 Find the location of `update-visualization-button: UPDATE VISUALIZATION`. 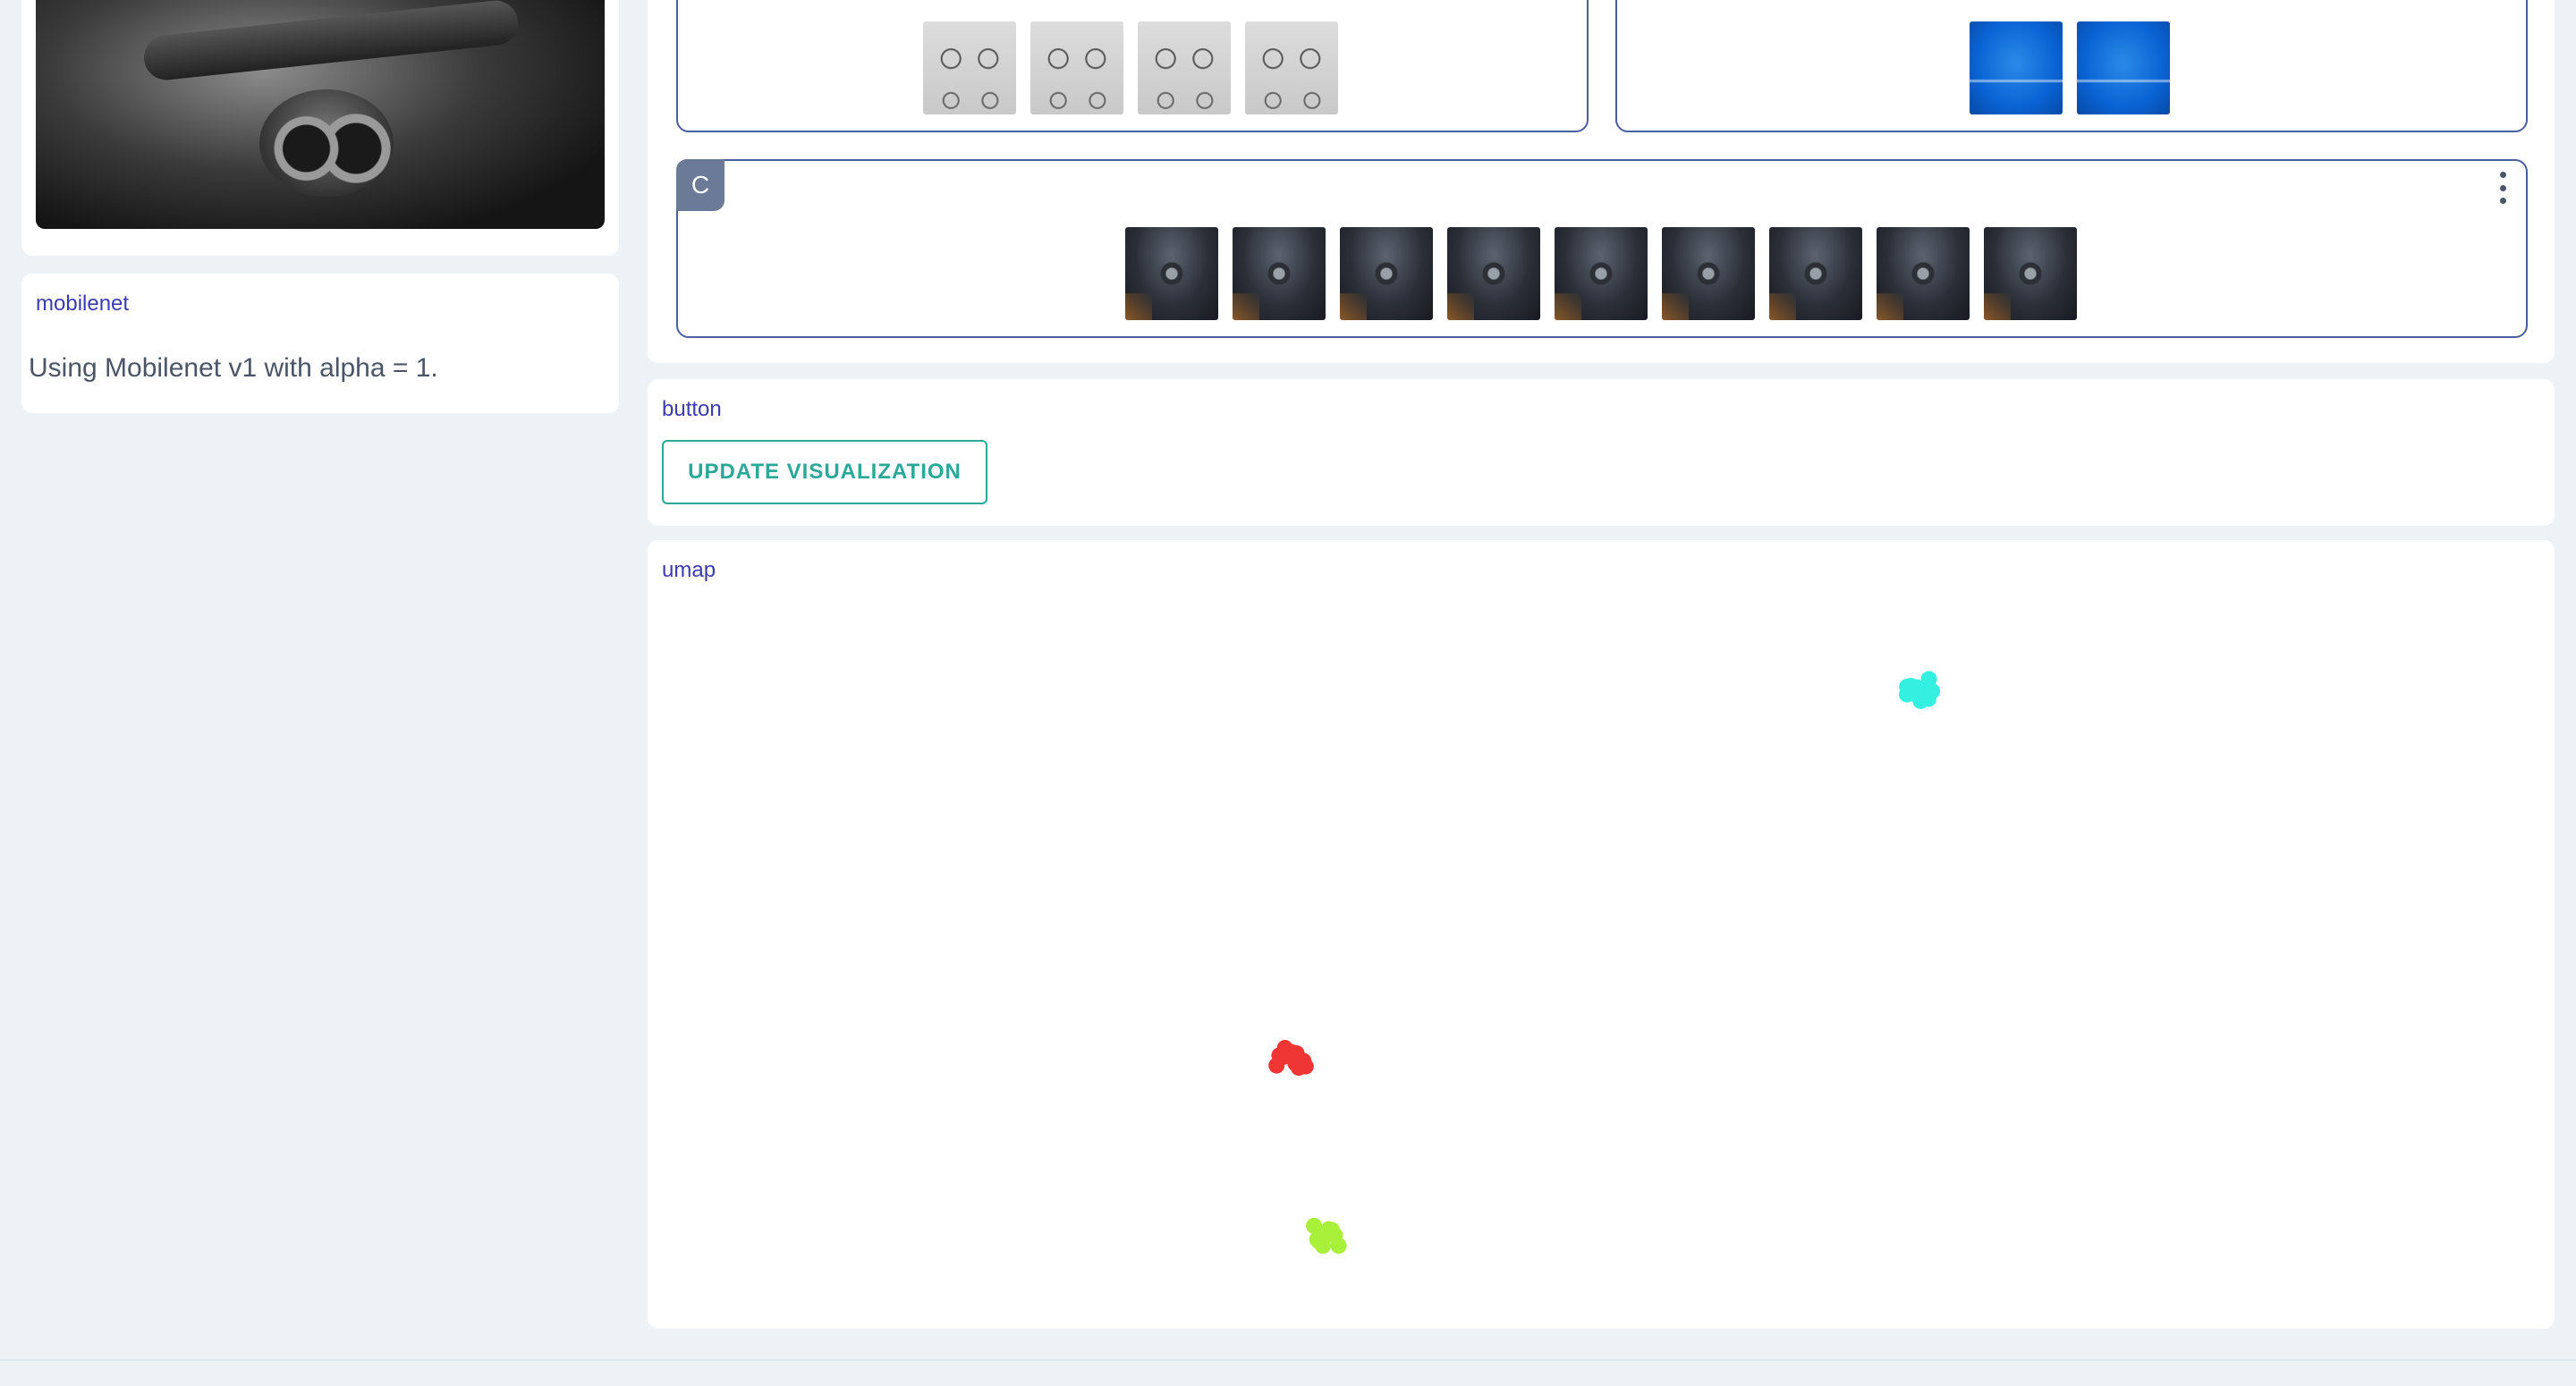

update-visualization-button: UPDATE VISUALIZATION is located at coordinates (824, 472).